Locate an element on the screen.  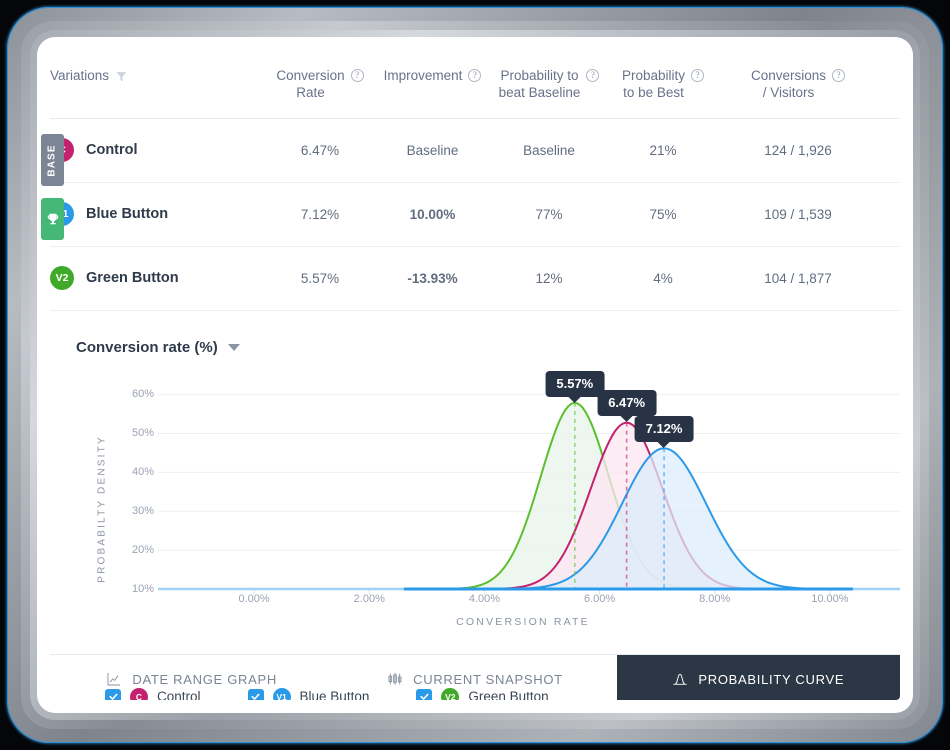
col-header-conversion-rate: Conversion Rate ? is located at coordinates (320, 84).